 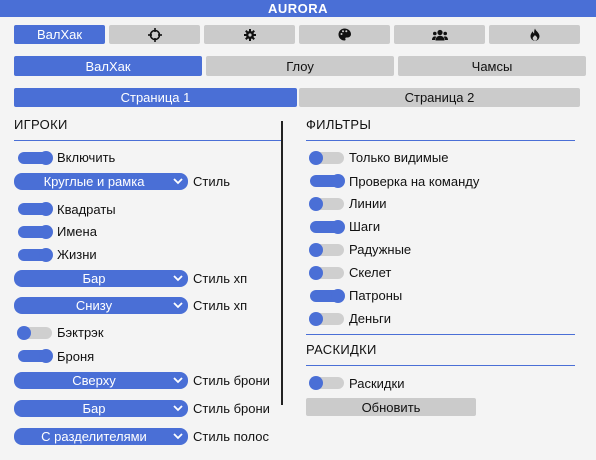 What do you see at coordinates (35, 356) in the screenshot?
I see `armor-toggle` at bounding box center [35, 356].